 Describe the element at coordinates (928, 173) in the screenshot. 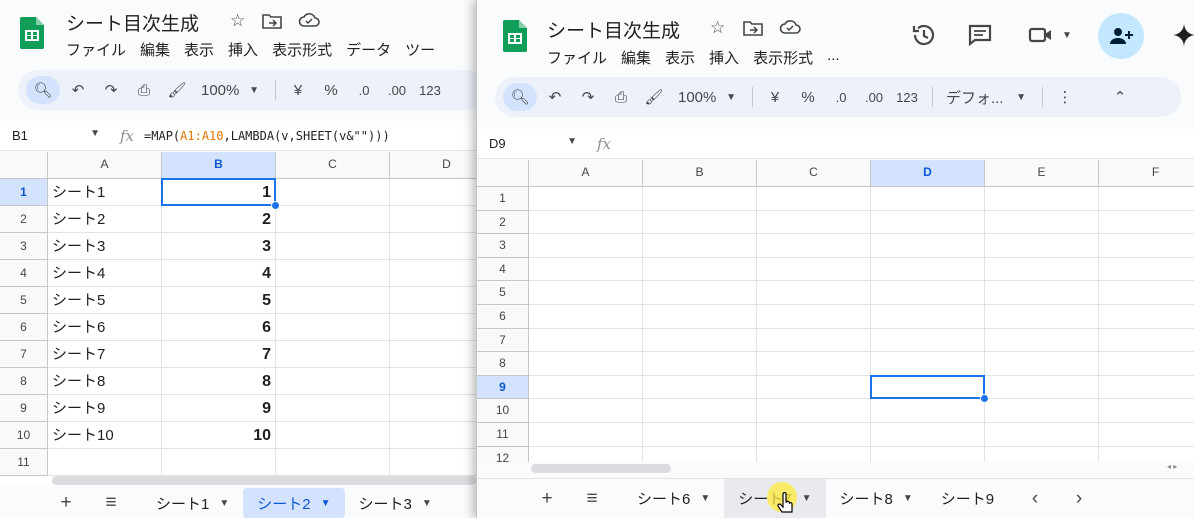

I see `column-header-d: D` at that location.